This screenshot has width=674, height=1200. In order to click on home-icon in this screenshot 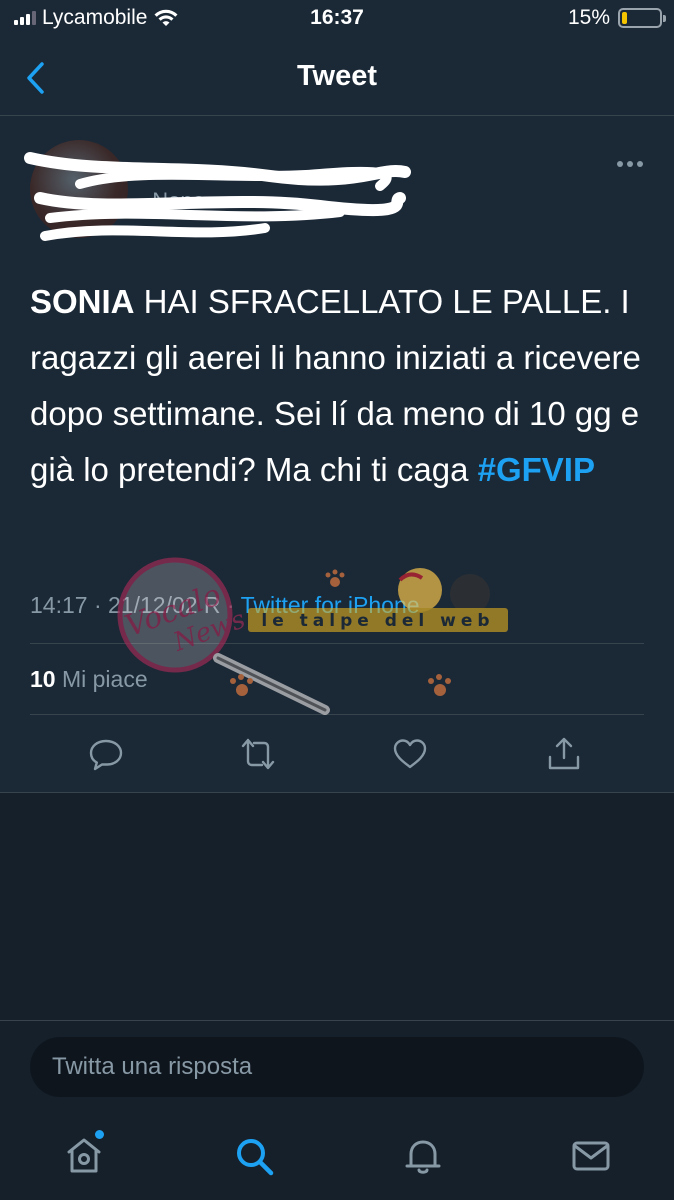, I will do `click(84, 1156)`.